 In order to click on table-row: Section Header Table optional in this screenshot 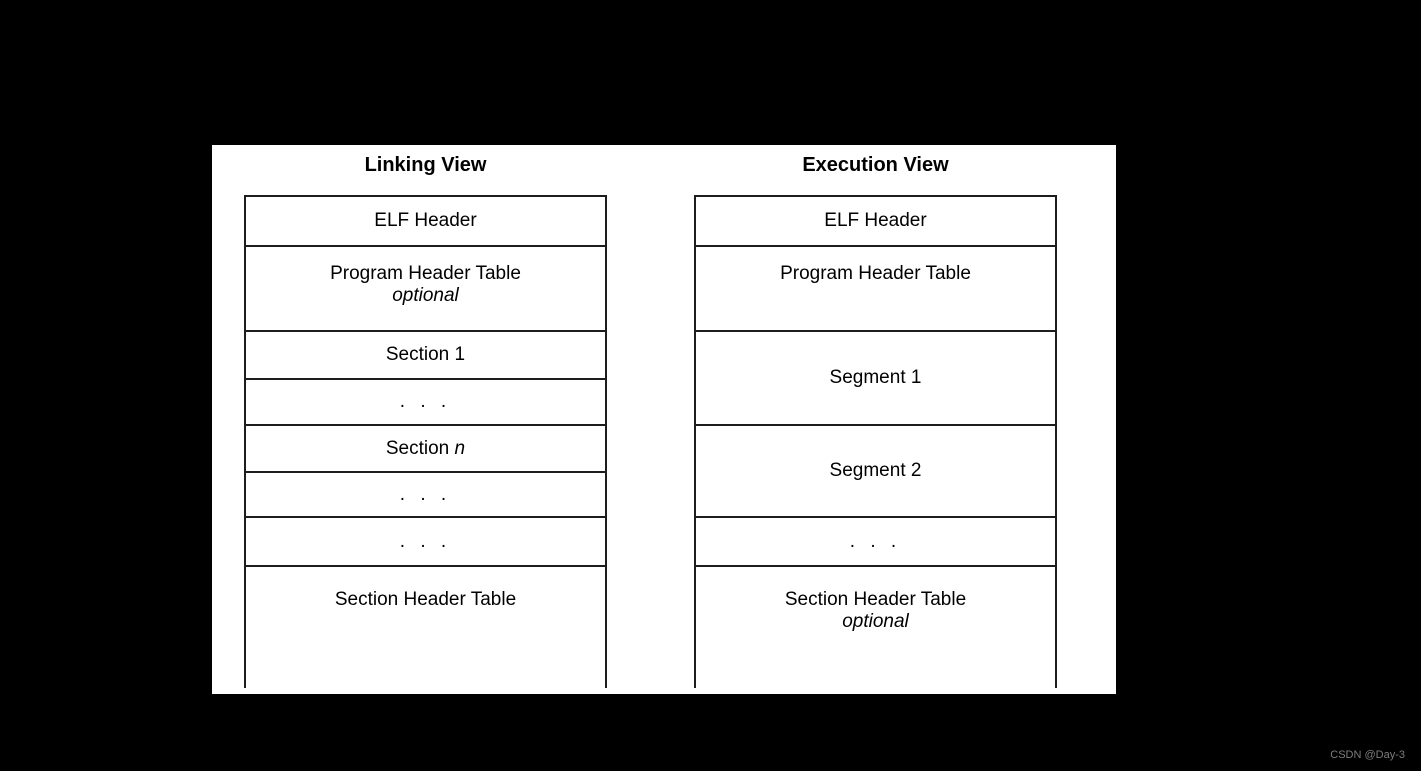, I will do `click(875, 628)`.